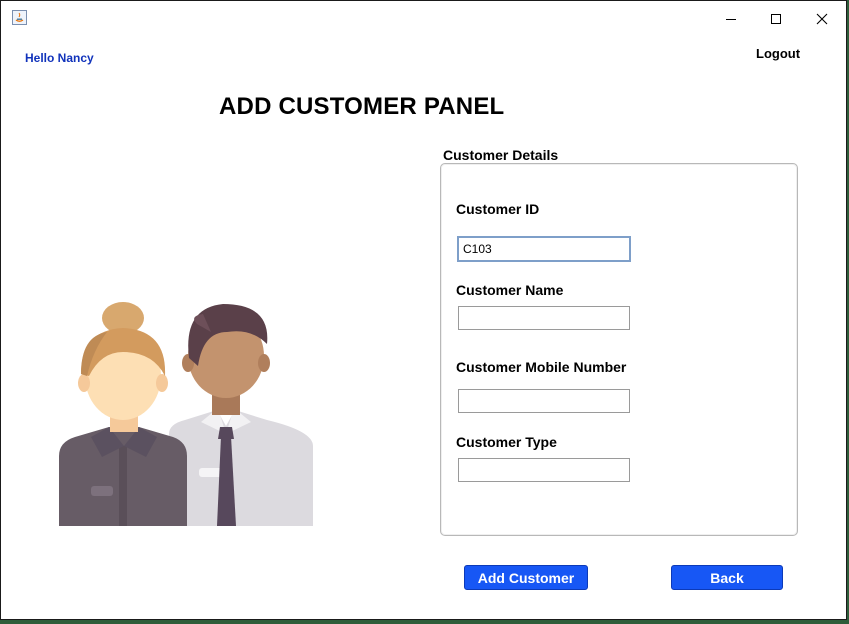 This screenshot has width=849, height=624. I want to click on close-button, so click(822, 19).